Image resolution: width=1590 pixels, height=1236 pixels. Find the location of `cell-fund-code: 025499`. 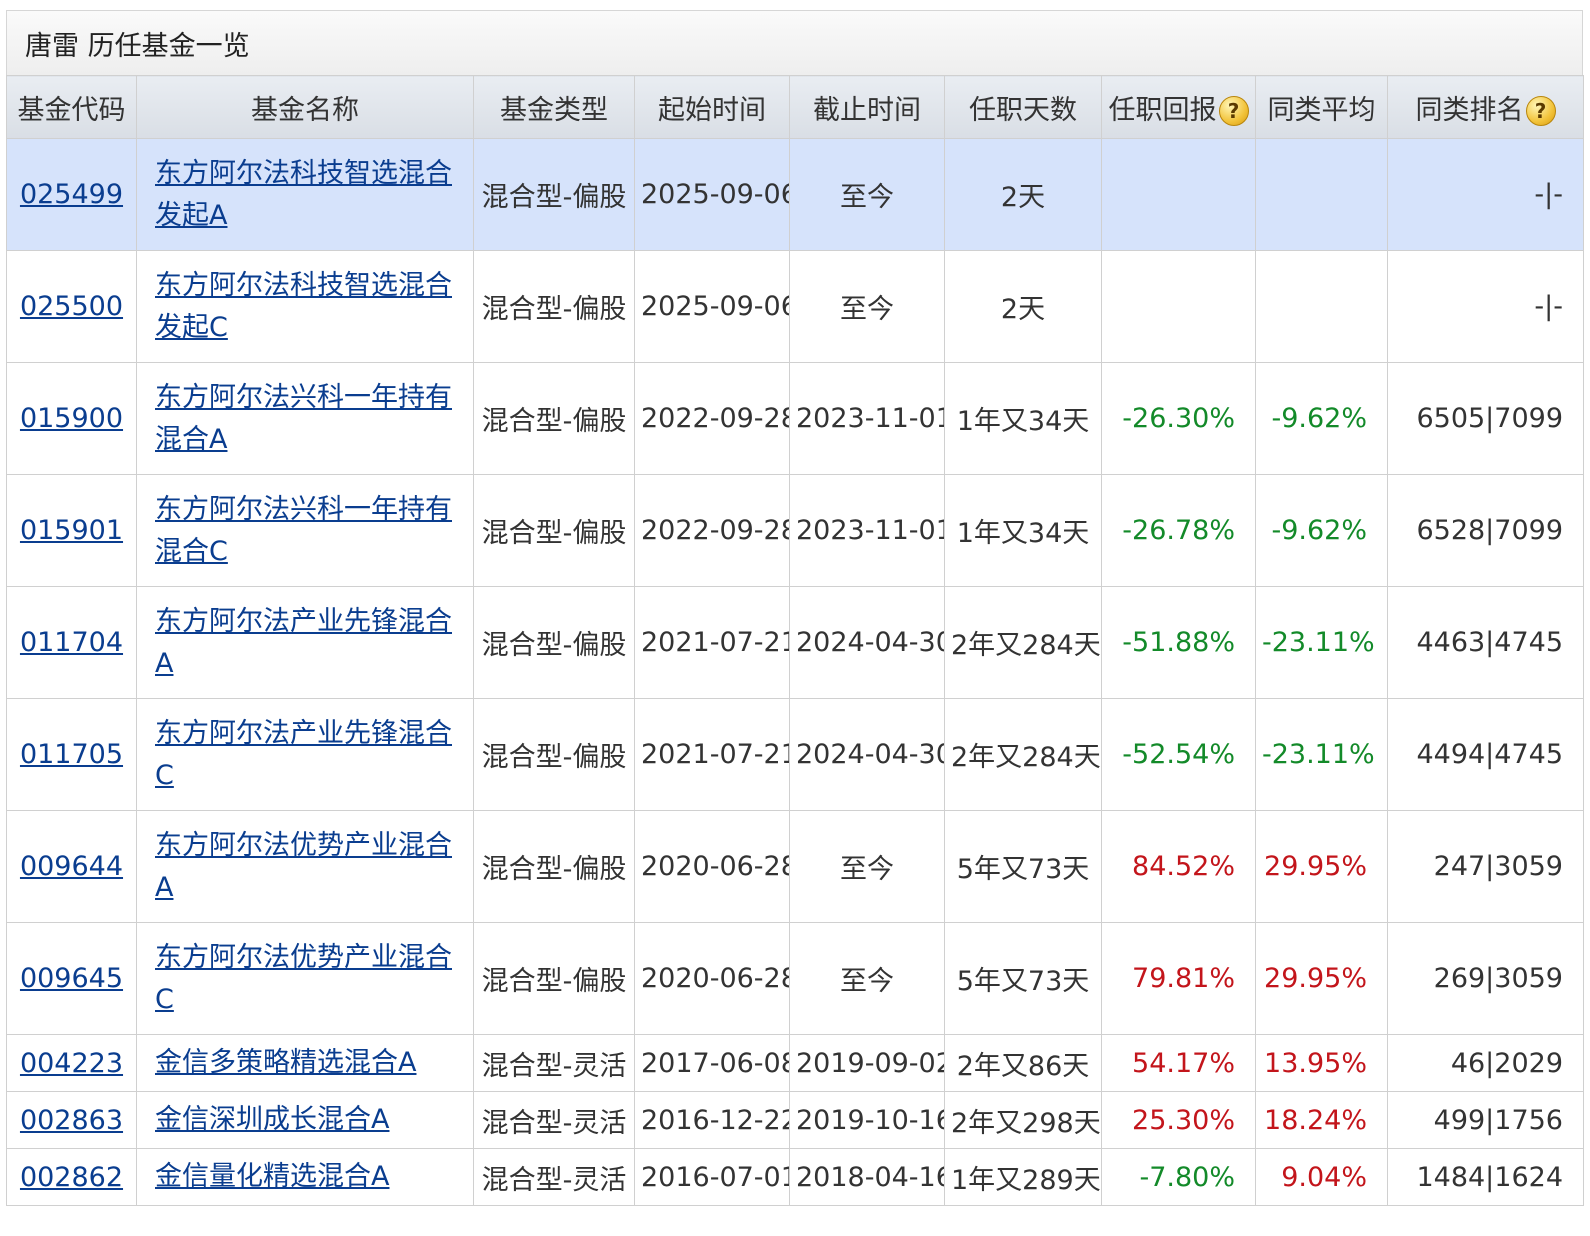

cell-fund-code: 025499 is located at coordinates (71, 194).